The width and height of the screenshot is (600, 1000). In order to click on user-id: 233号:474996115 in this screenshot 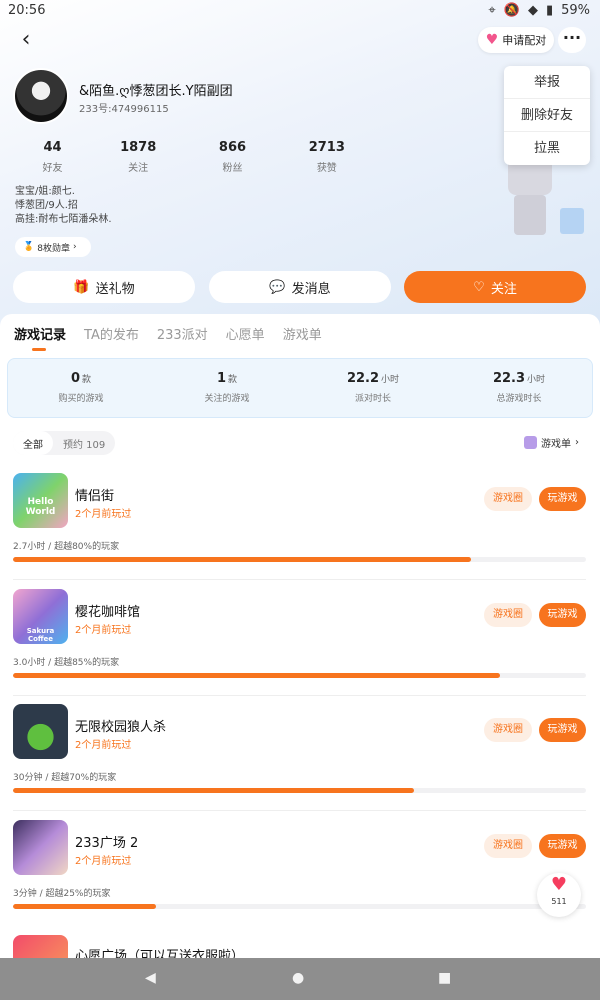, I will do `click(124, 109)`.